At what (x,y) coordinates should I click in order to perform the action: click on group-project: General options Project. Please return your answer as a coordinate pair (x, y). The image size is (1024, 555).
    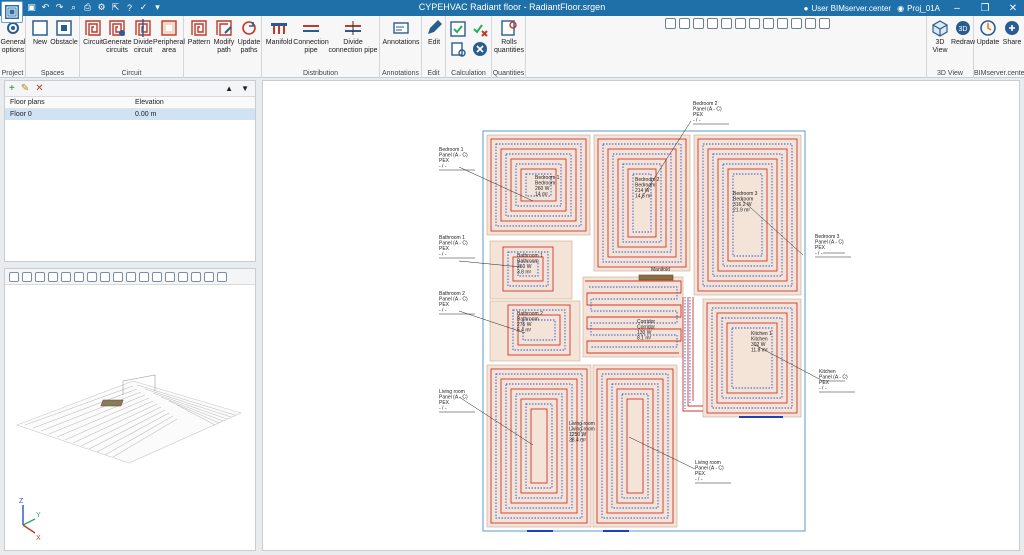
    Looking at the image, I should click on (13, 47).